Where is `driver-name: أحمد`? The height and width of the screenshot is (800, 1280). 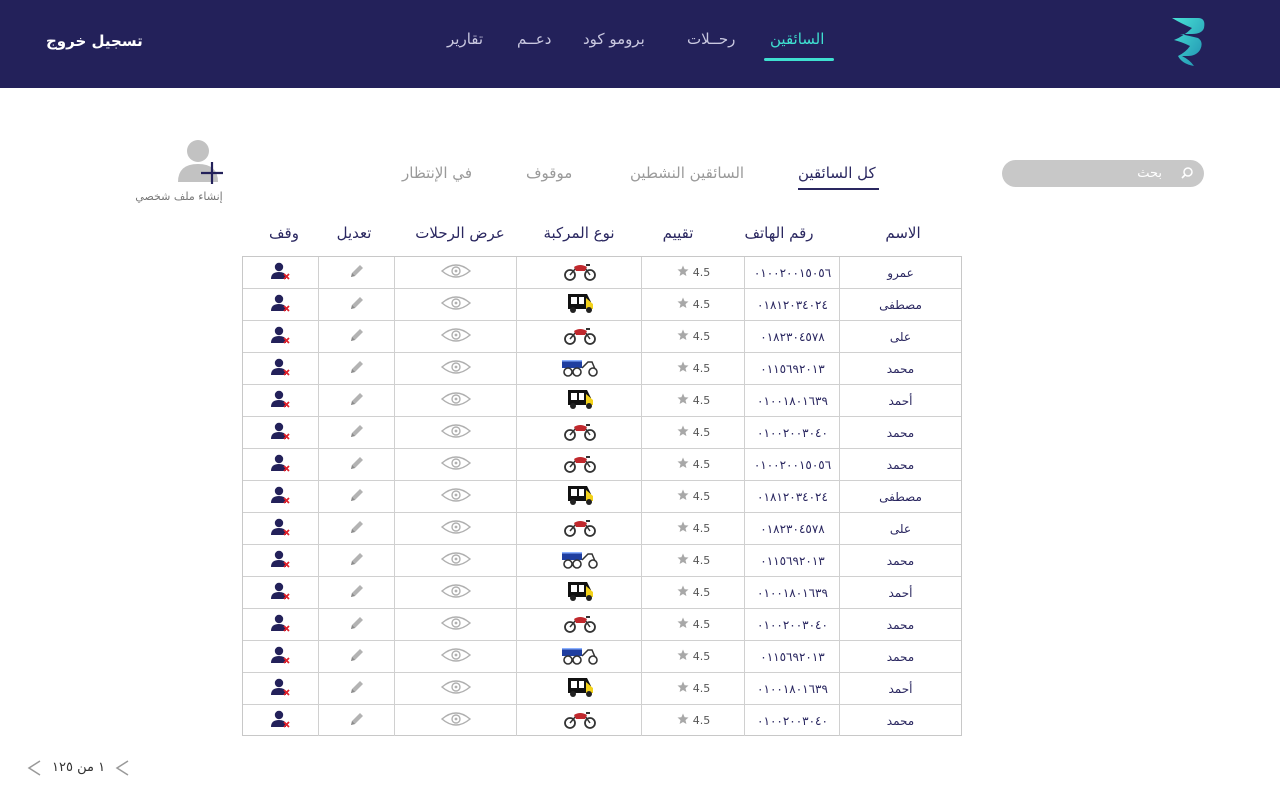
driver-name: أحمد is located at coordinates (900, 592).